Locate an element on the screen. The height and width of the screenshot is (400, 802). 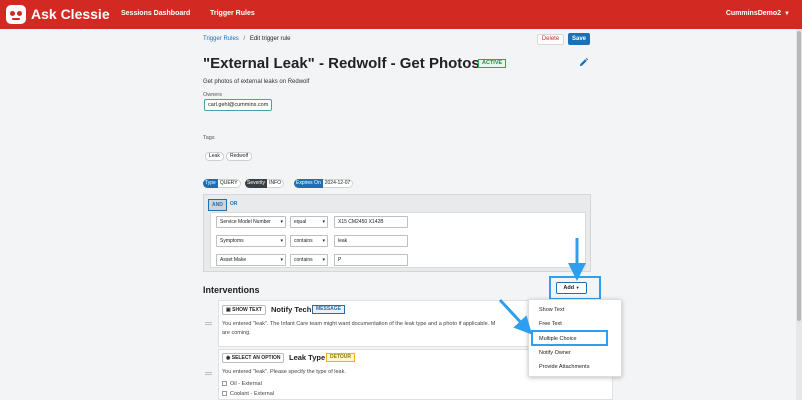
expires-pill: Expires On 2024-12-07 is located at coordinates (324, 183).